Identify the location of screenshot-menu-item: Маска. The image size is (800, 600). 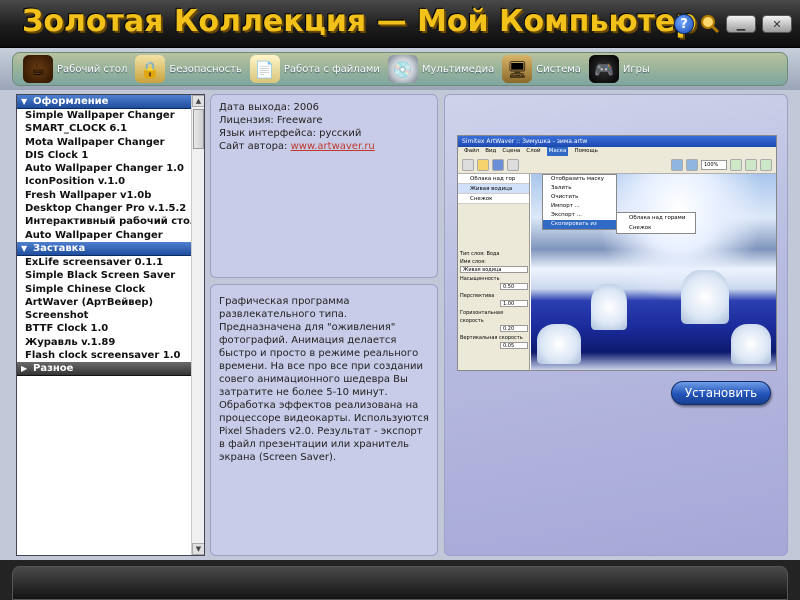
(557, 151).